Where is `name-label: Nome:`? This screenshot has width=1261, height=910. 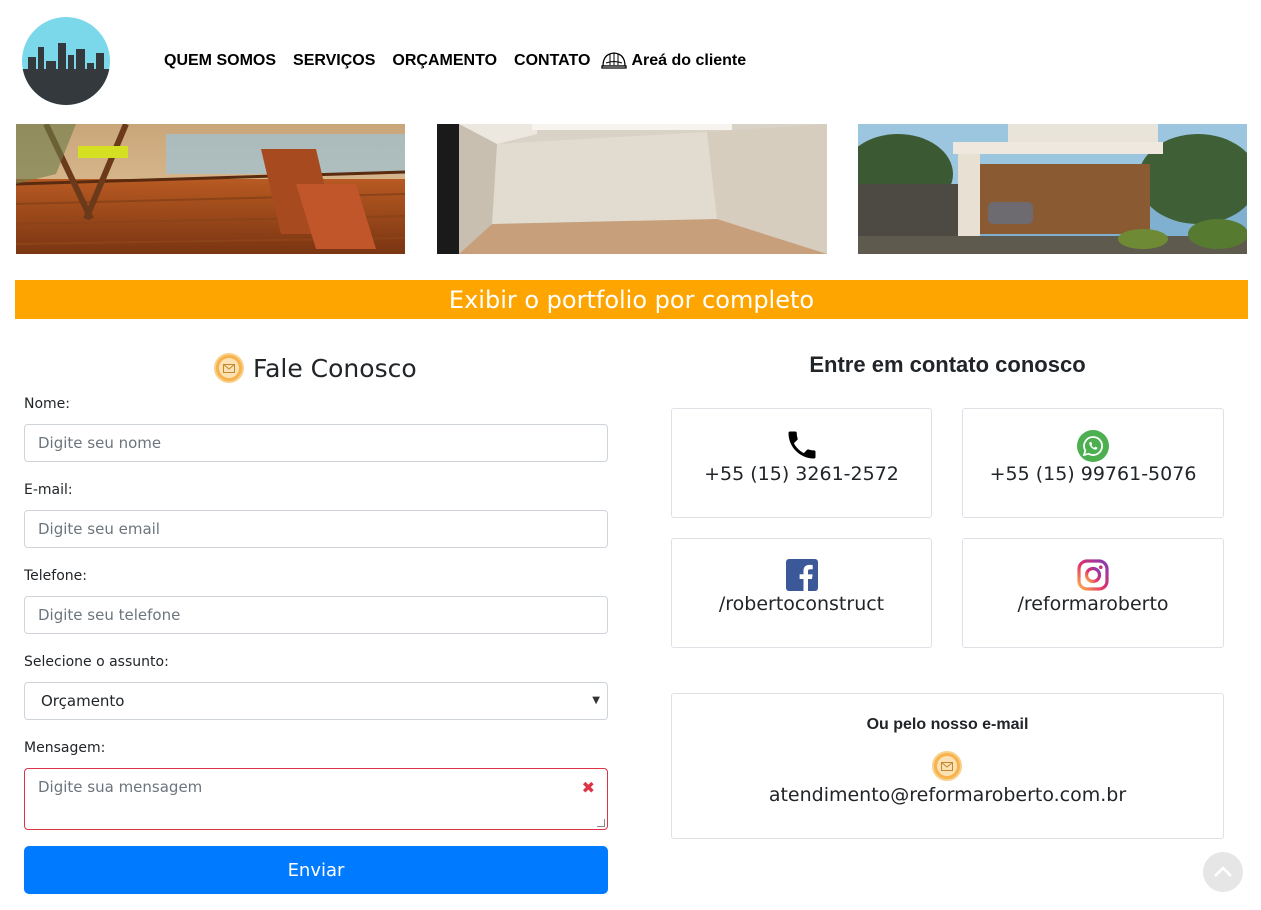
name-label: Nome: is located at coordinates (47, 404).